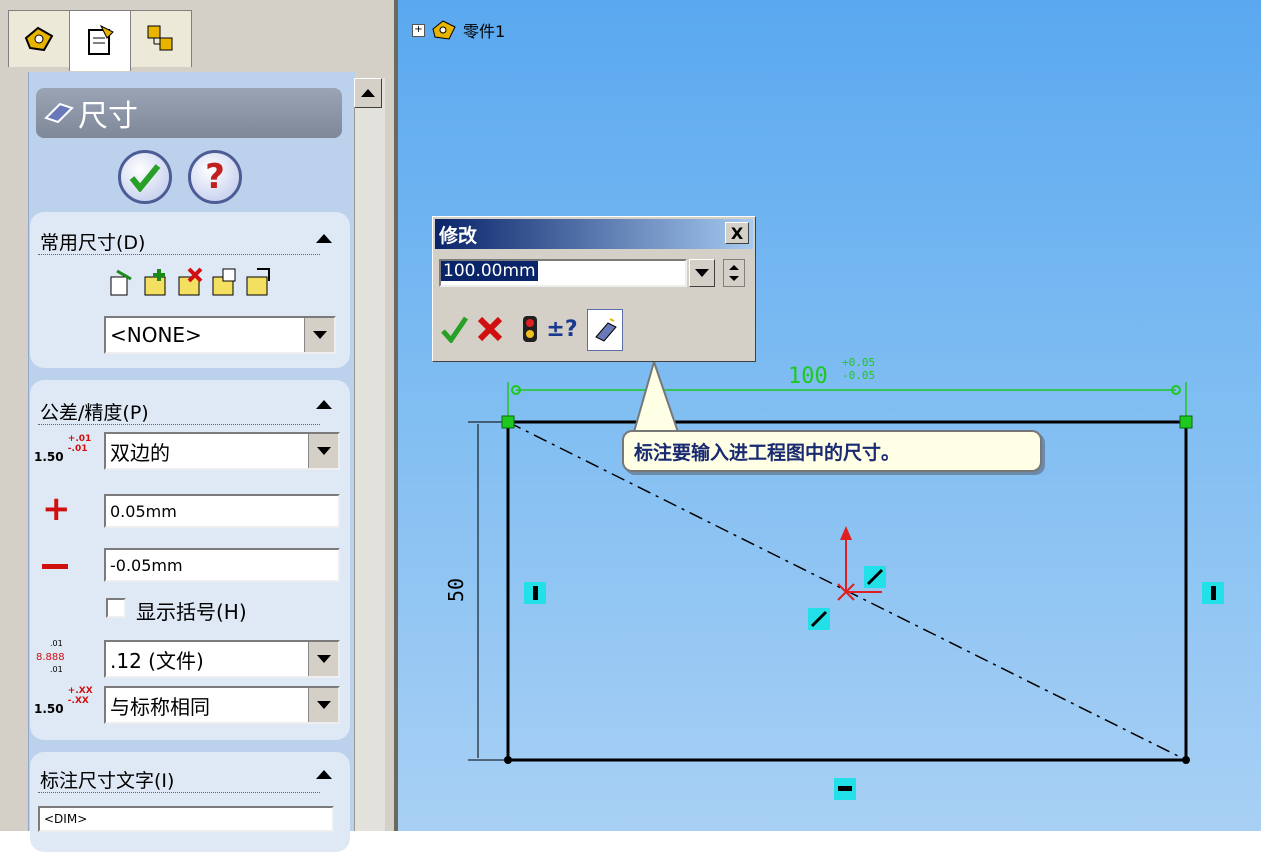 Image resolution: width=1261 pixels, height=852 pixels. I want to click on confirm-button, so click(454, 329).